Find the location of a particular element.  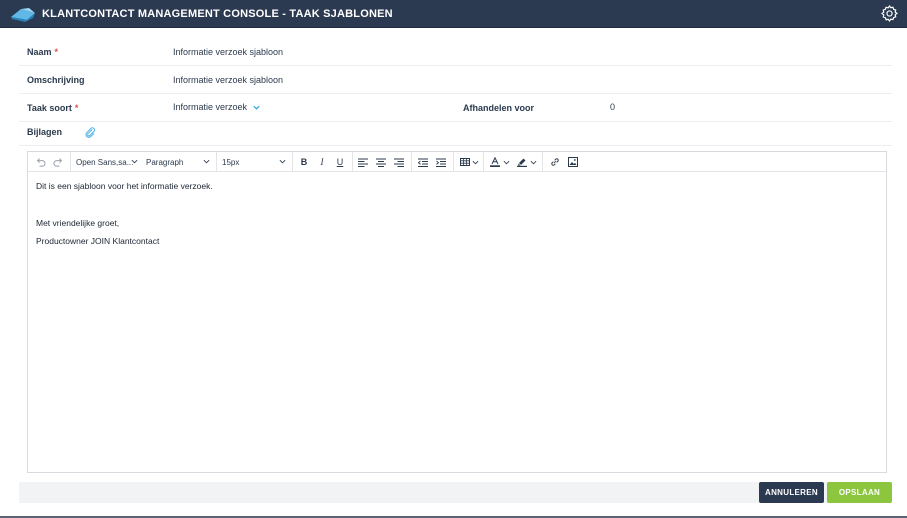

outdent-icon is located at coordinates (423, 162).